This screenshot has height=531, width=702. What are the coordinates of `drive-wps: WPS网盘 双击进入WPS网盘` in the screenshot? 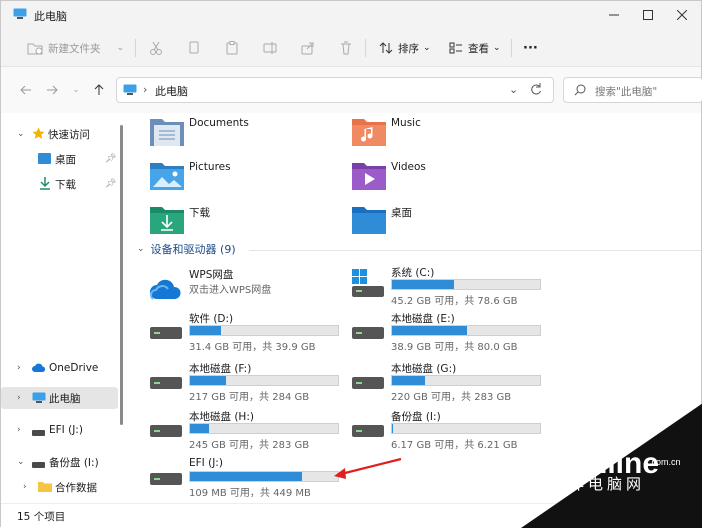 It's located at (249, 288).